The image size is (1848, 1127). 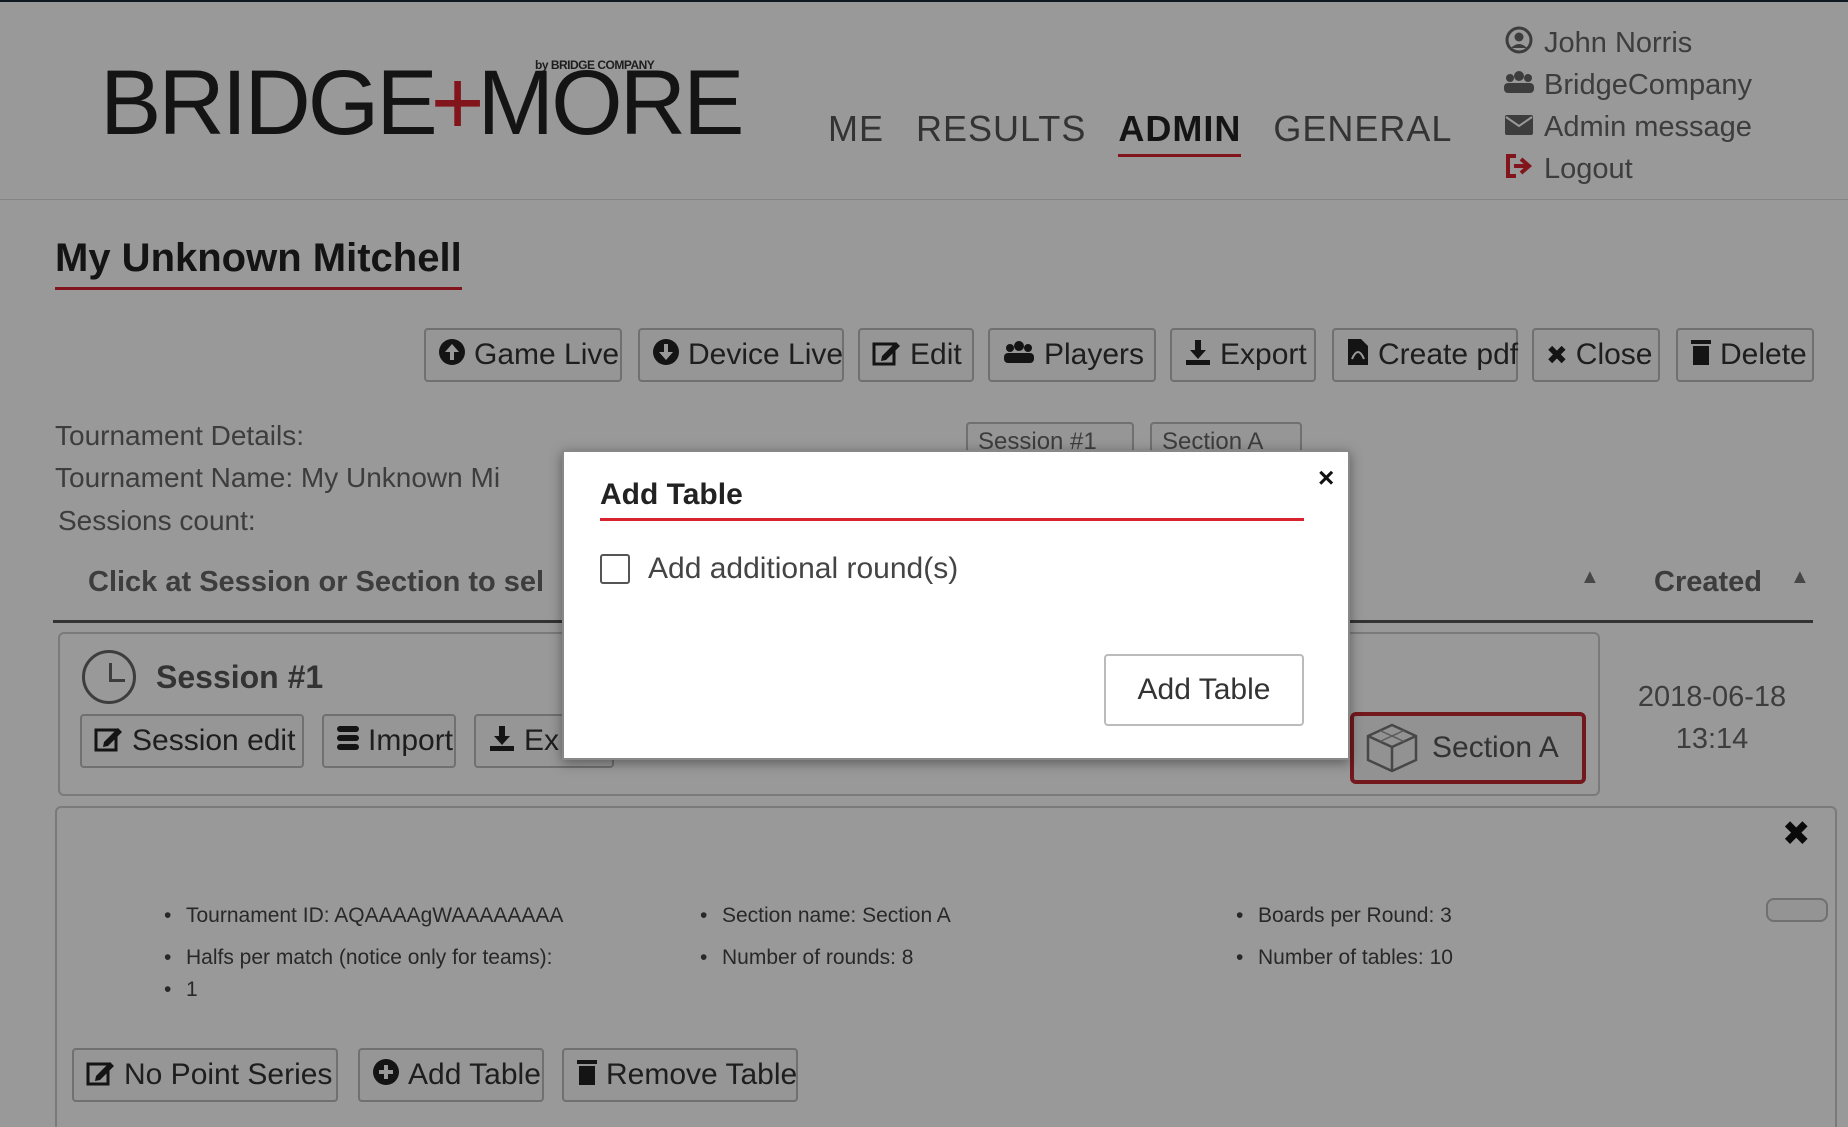 I want to click on add-table-submit-button: Add Table, so click(x=1204, y=690).